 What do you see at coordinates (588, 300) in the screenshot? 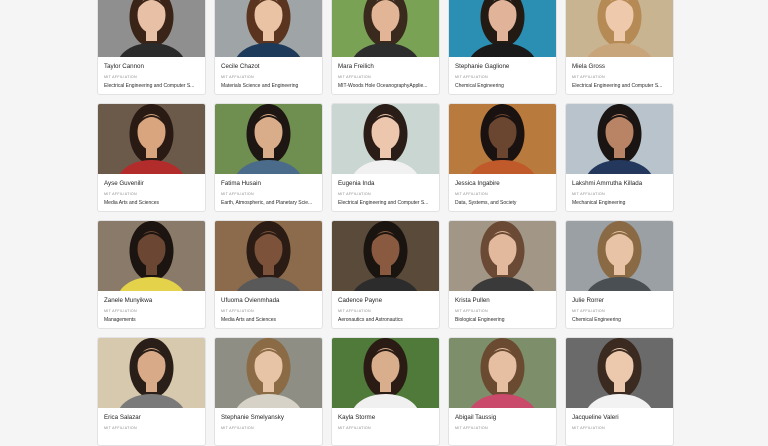
I see `person-name: Julie Rorrer` at bounding box center [588, 300].